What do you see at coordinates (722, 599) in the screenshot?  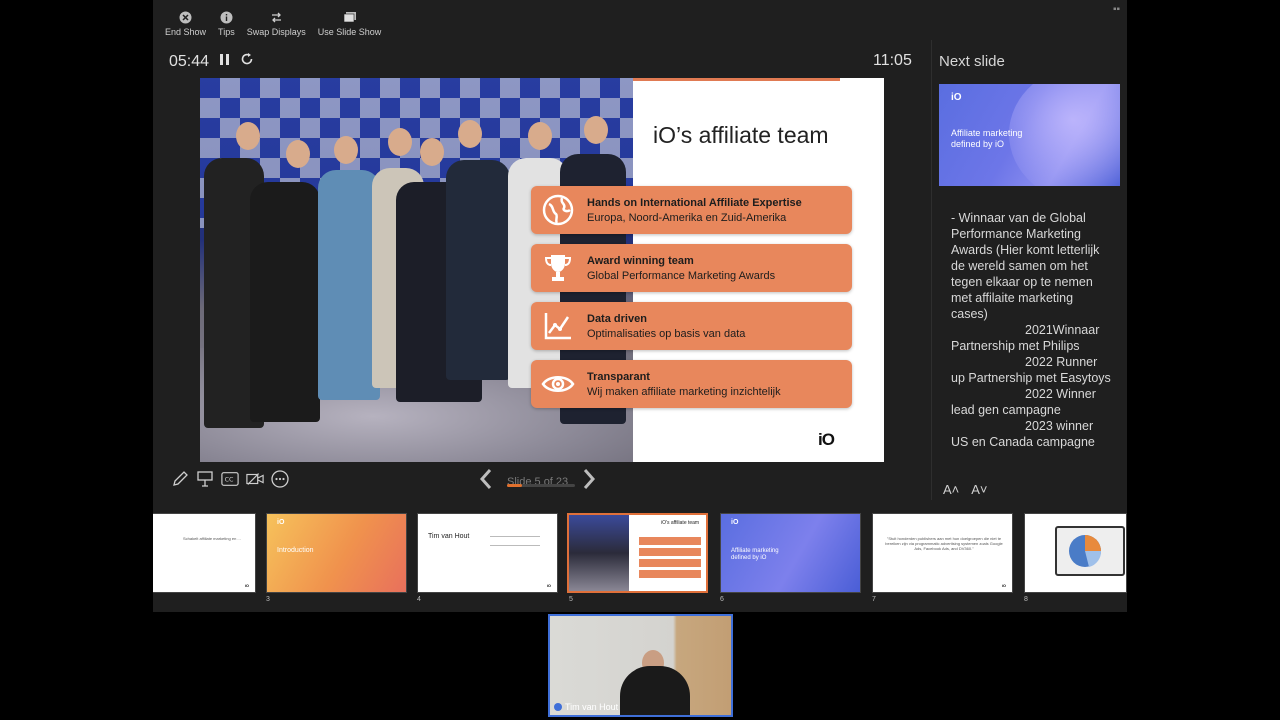 I see `slide-number: 6` at bounding box center [722, 599].